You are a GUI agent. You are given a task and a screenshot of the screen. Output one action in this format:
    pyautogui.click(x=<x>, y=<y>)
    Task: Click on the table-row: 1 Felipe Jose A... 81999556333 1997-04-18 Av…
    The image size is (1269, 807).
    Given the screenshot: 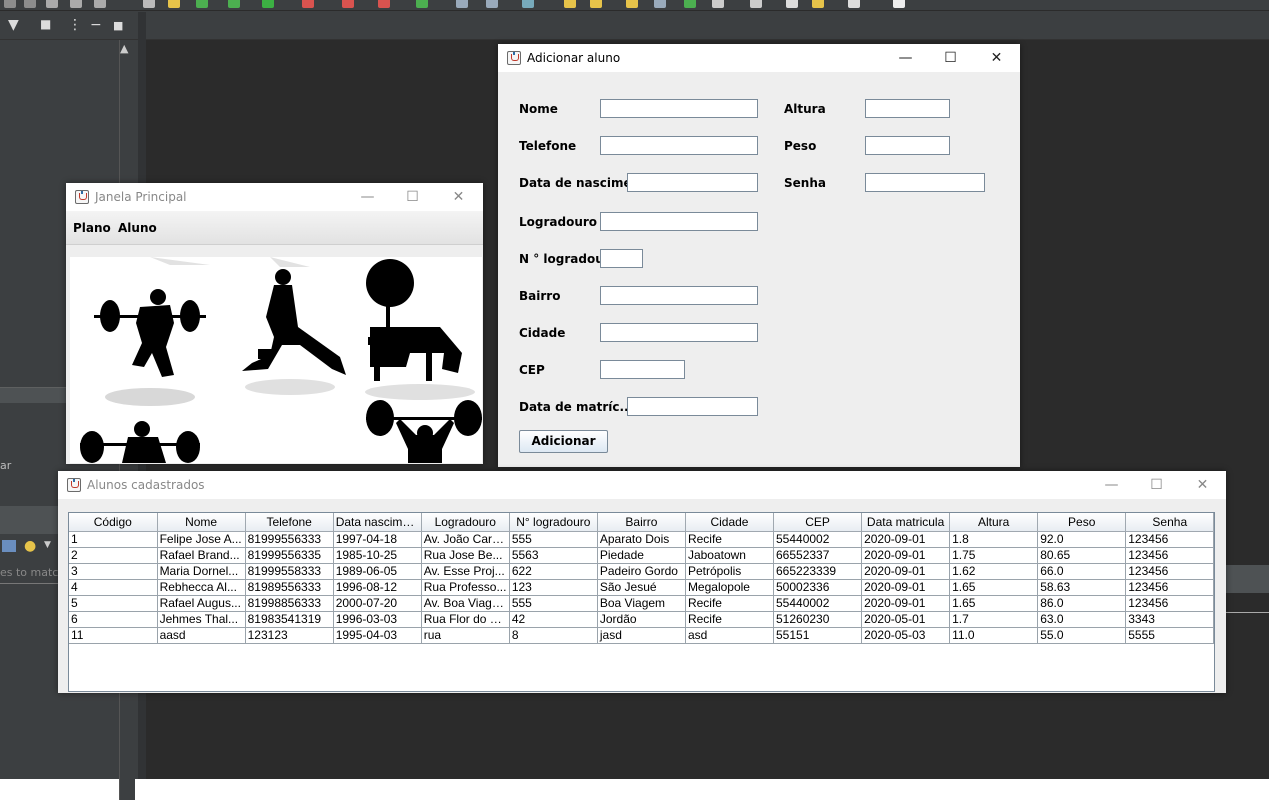 What is the action you would take?
    pyautogui.click(x=641, y=539)
    